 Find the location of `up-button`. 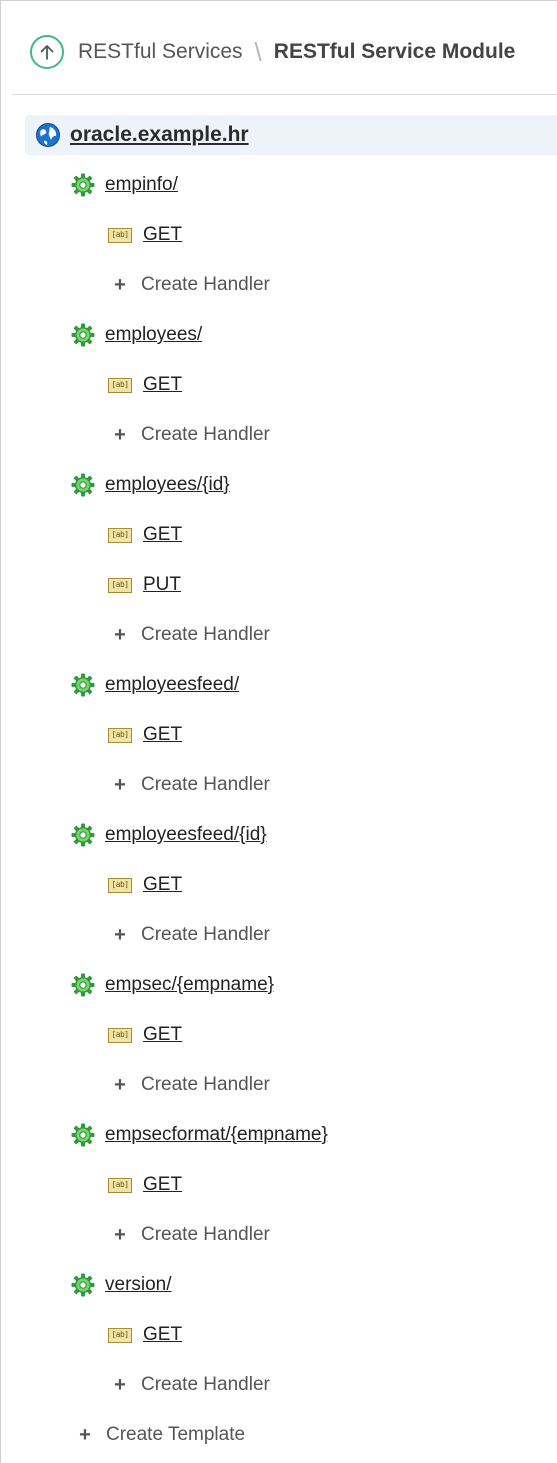

up-button is located at coordinates (47, 52).